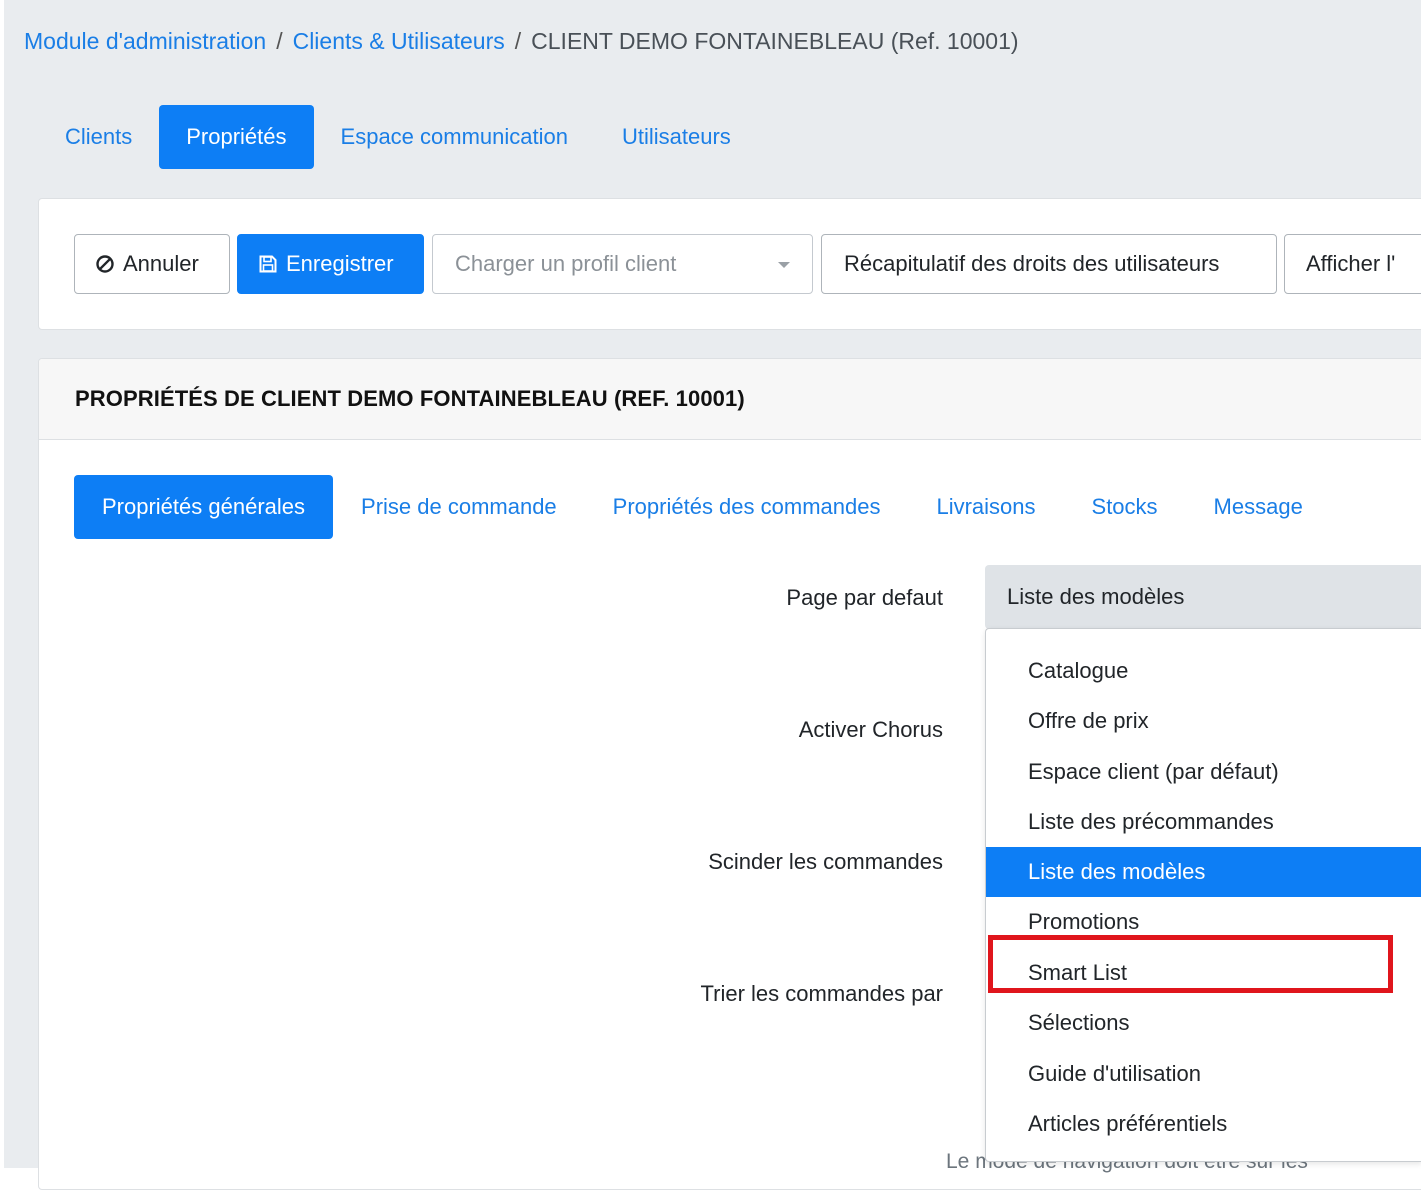 This screenshot has width=1421, height=1190. I want to click on client-profile-select: Charger un profil client, so click(622, 264).